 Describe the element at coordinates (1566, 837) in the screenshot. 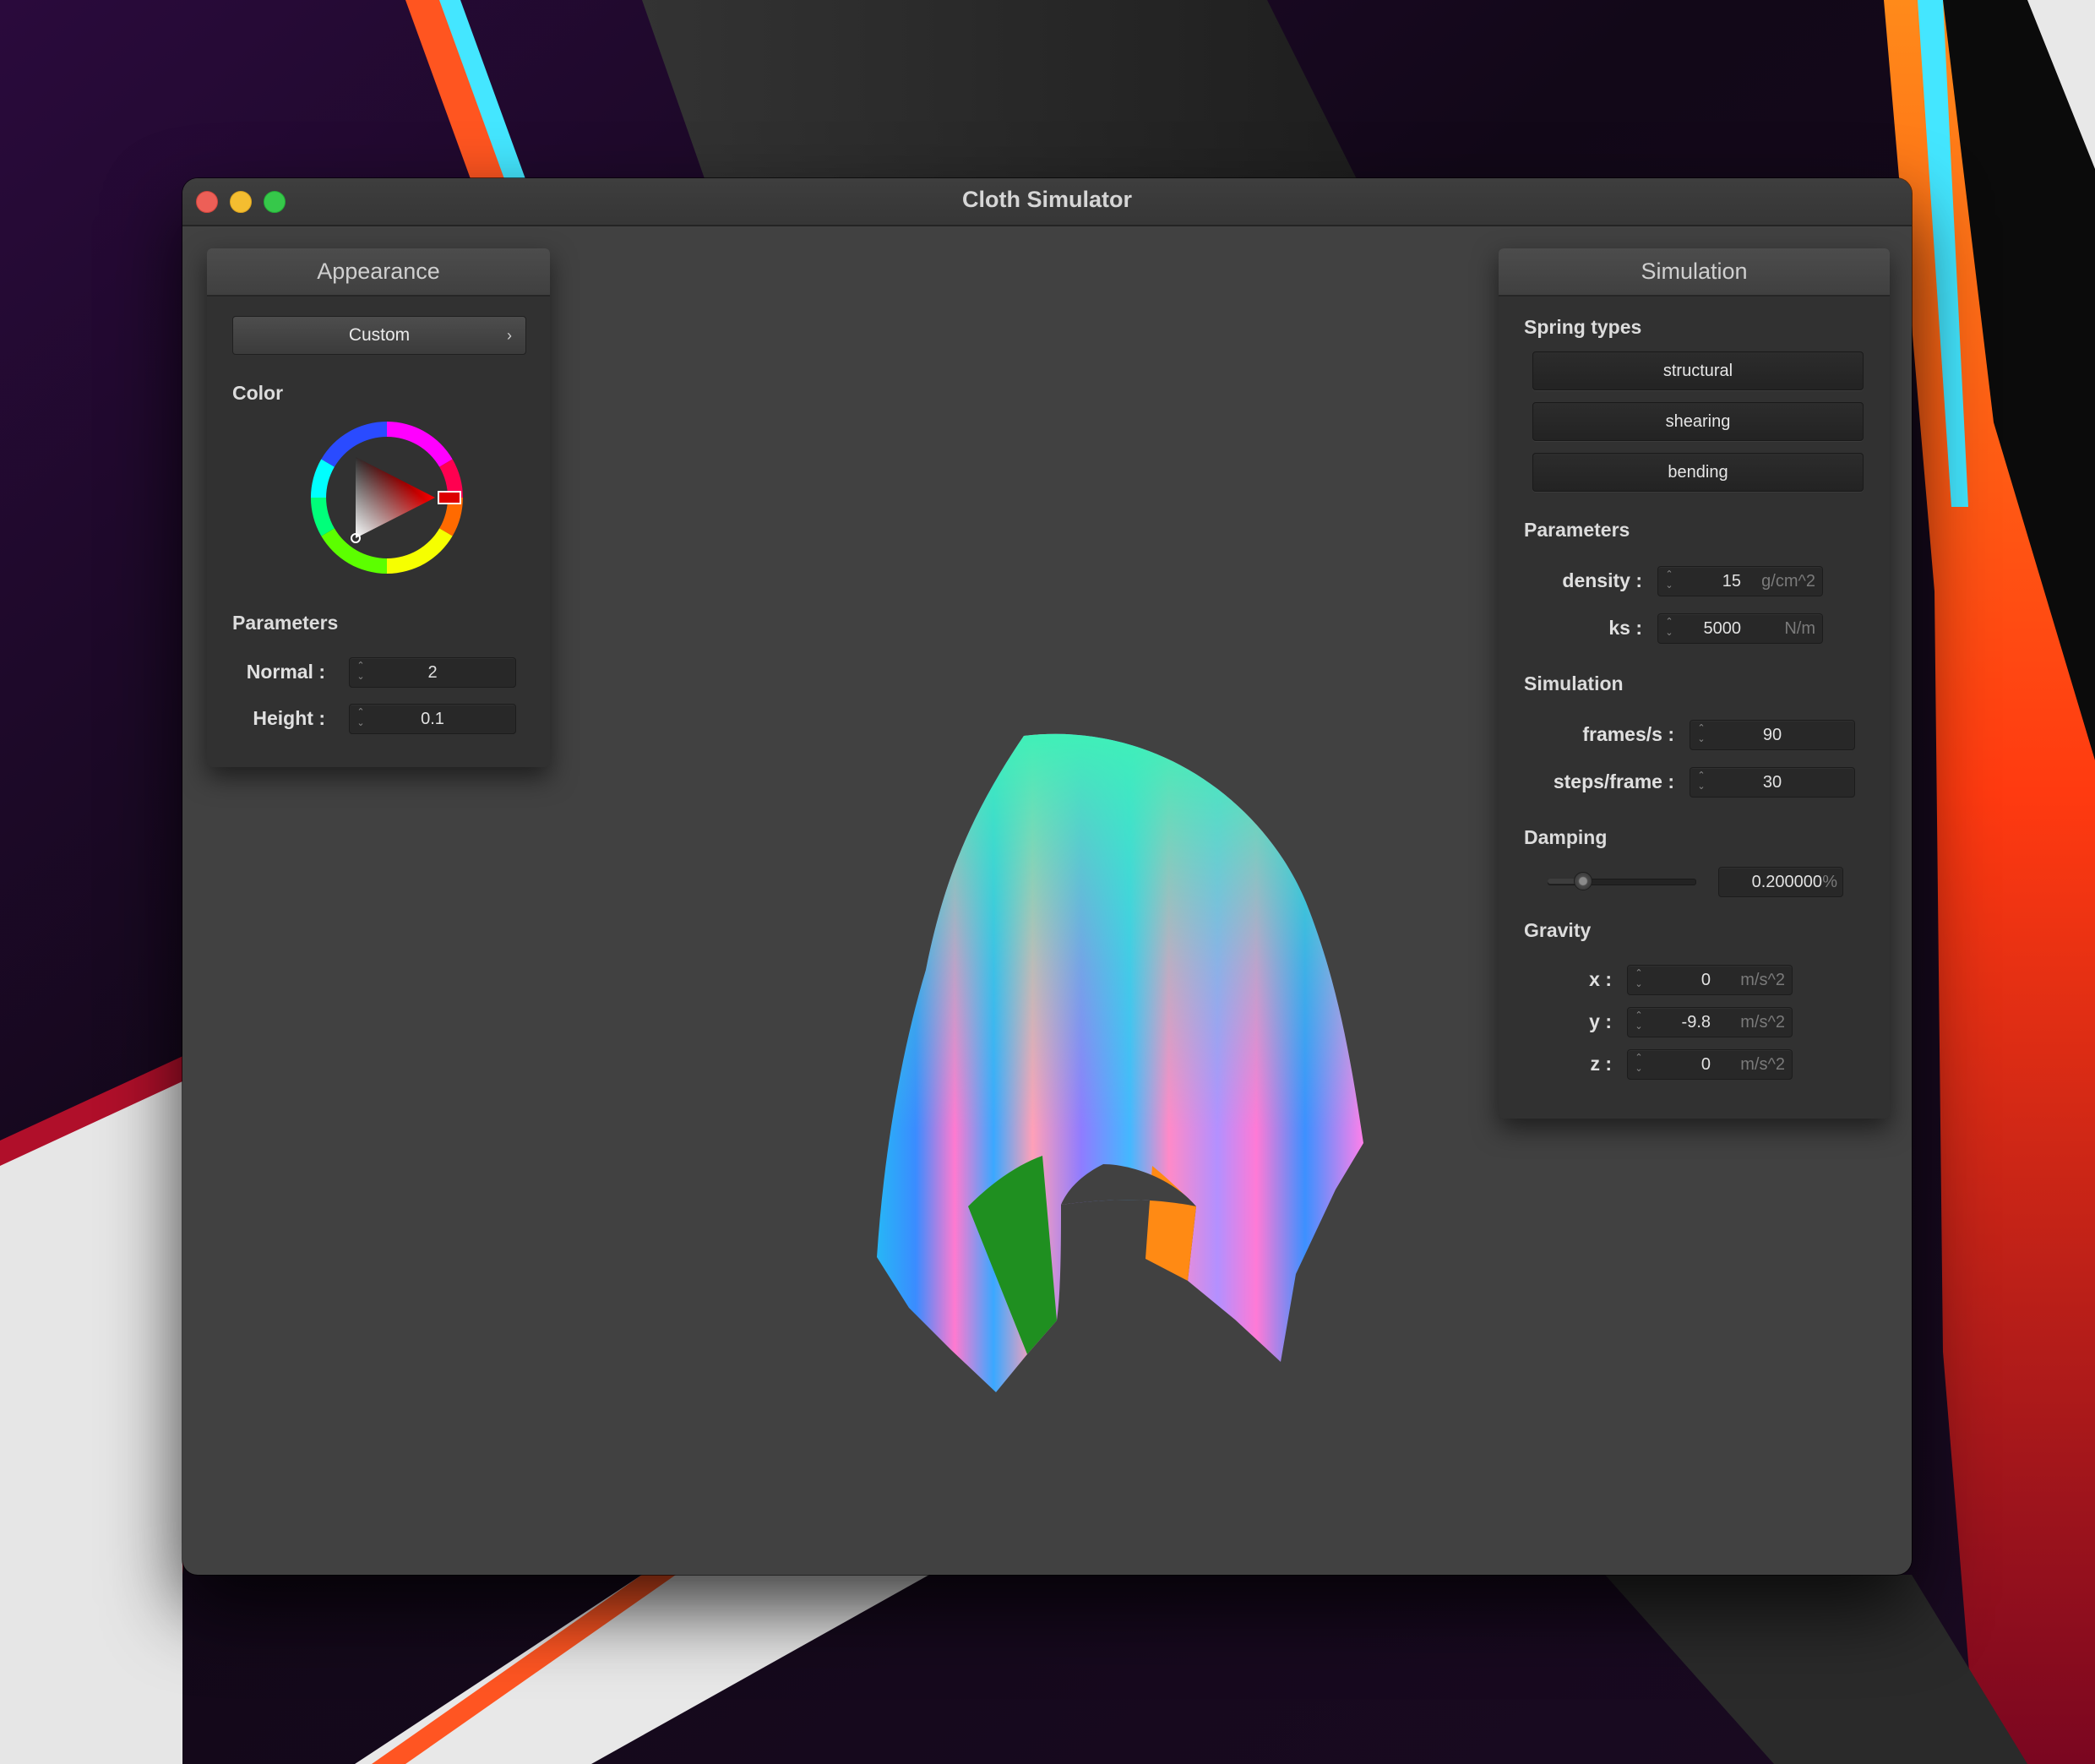

I see `damping-label: Damping` at that location.